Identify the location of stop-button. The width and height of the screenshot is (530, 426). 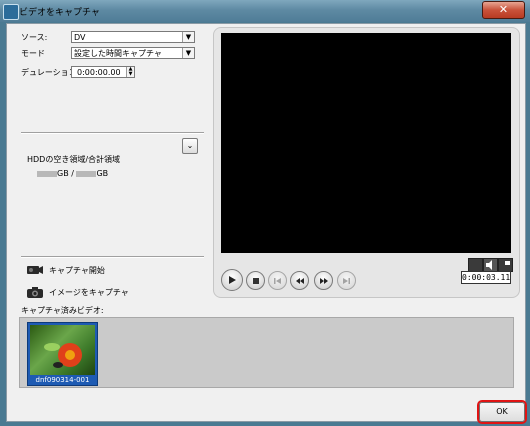
(255, 280).